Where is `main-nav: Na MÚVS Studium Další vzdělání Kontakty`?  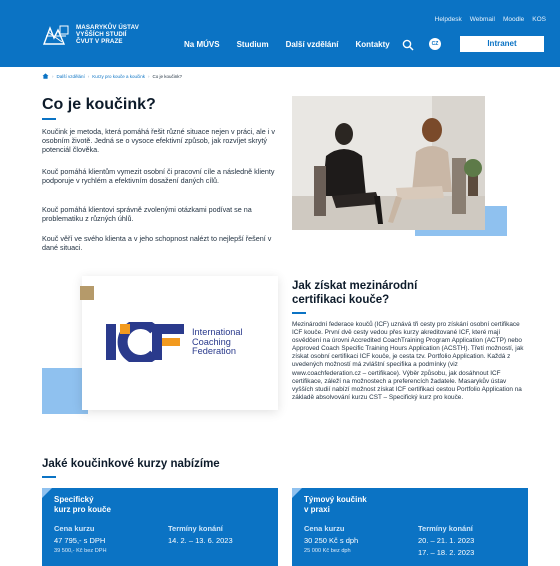
main-nav: Na MÚVS Studium Další vzdělání Kontakty is located at coordinates (287, 44).